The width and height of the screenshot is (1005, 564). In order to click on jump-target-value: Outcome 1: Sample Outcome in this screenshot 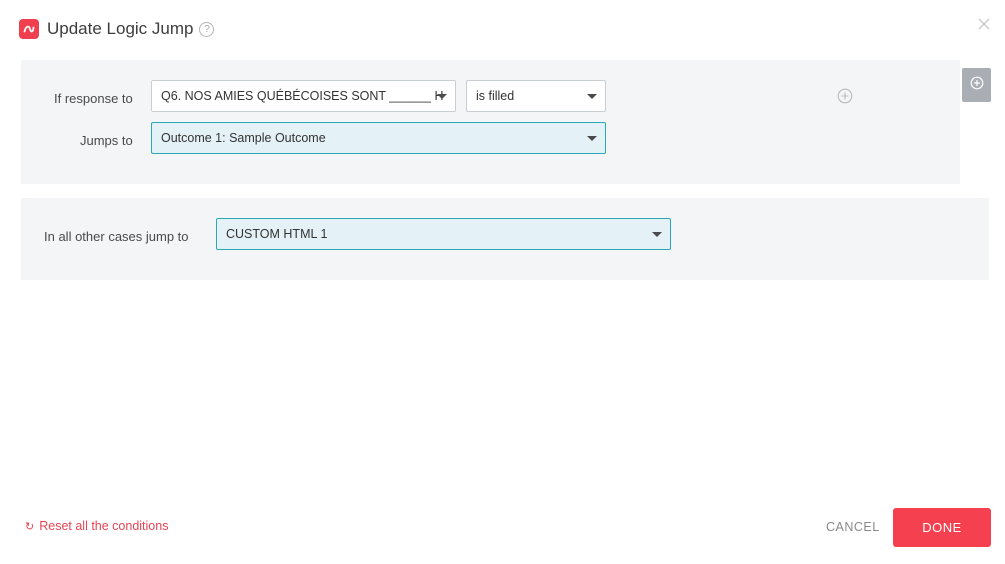, I will do `click(243, 138)`.